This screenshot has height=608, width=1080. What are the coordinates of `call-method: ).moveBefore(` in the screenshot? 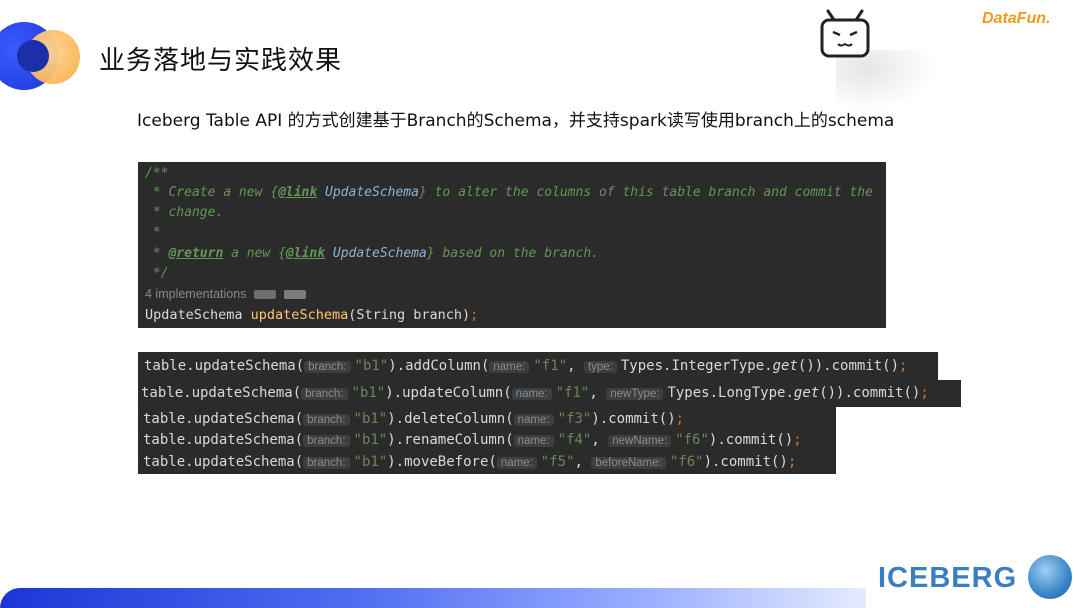 It's located at (442, 462).